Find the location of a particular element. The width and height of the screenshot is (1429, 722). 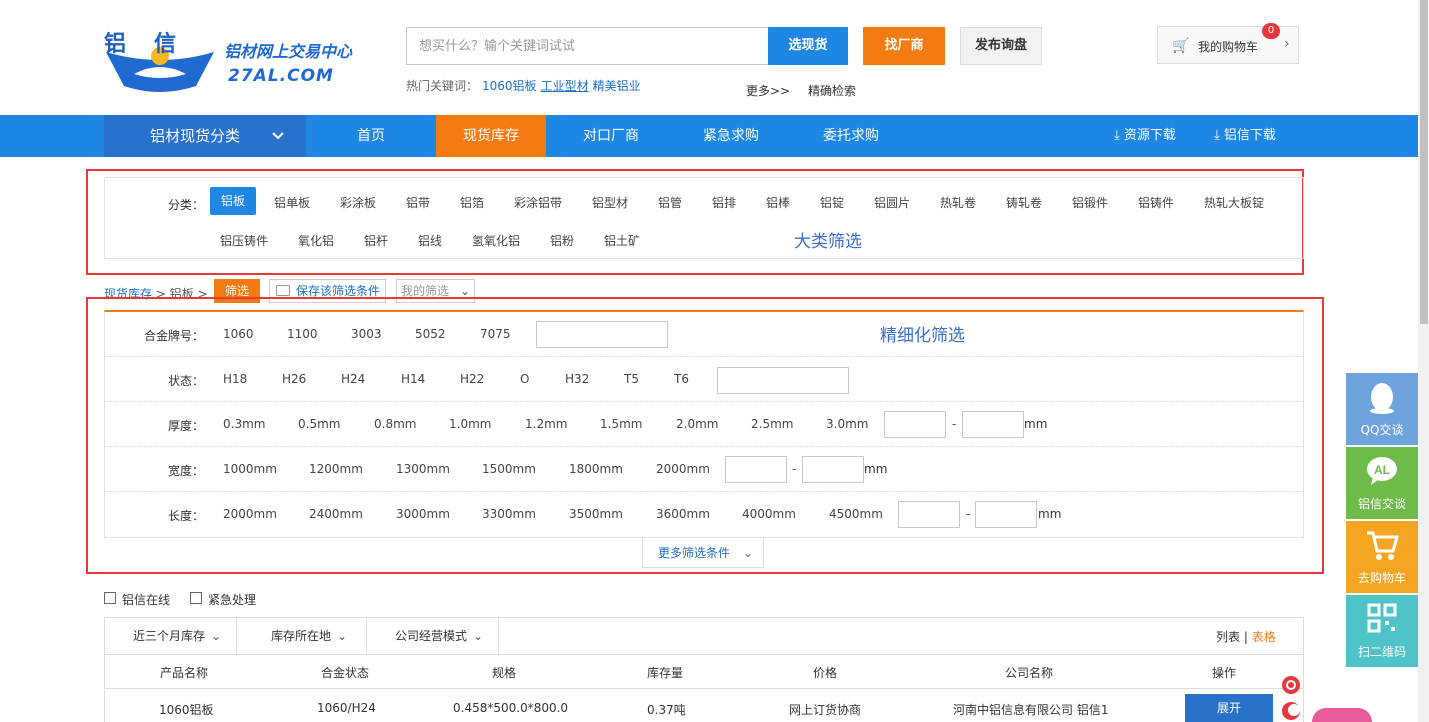

thickness-option: 2.0mm is located at coordinates (697, 424).